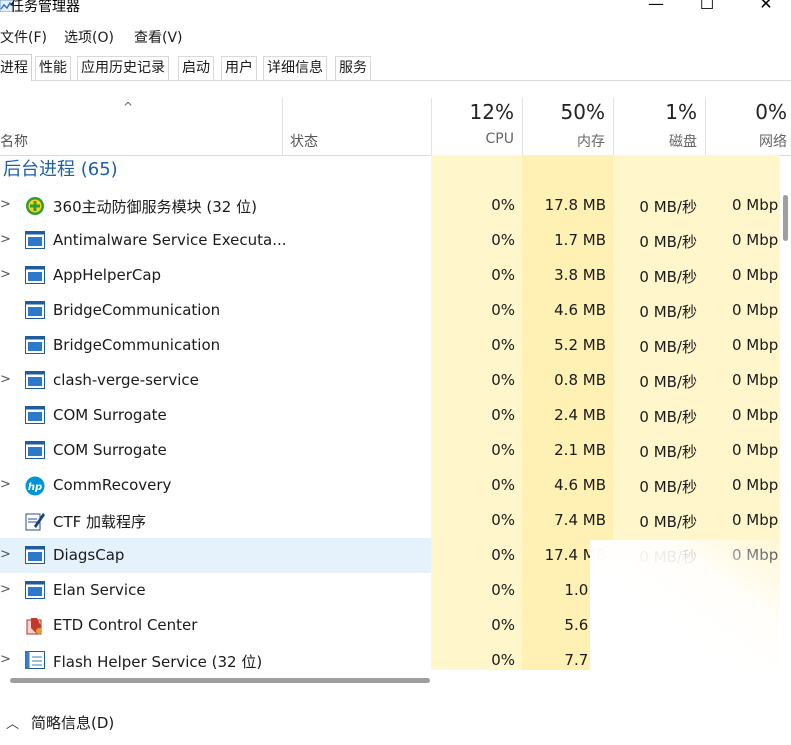 Image resolution: width=791 pixels, height=745 pixels. What do you see at coordinates (472, 112) in the screenshot?
I see `cpu-total-percent: 12%` at bounding box center [472, 112].